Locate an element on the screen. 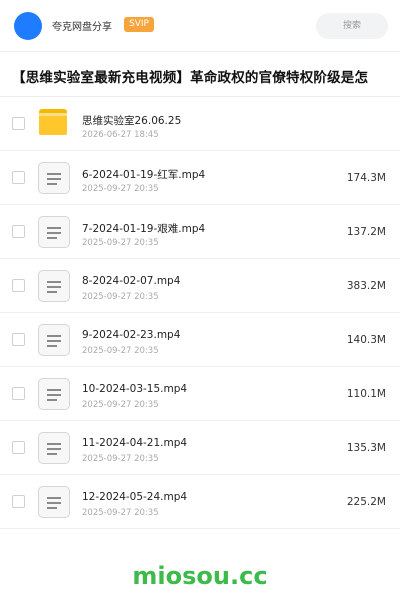  file-name: 12-2024-05-24.mp4 is located at coordinates (135, 497).